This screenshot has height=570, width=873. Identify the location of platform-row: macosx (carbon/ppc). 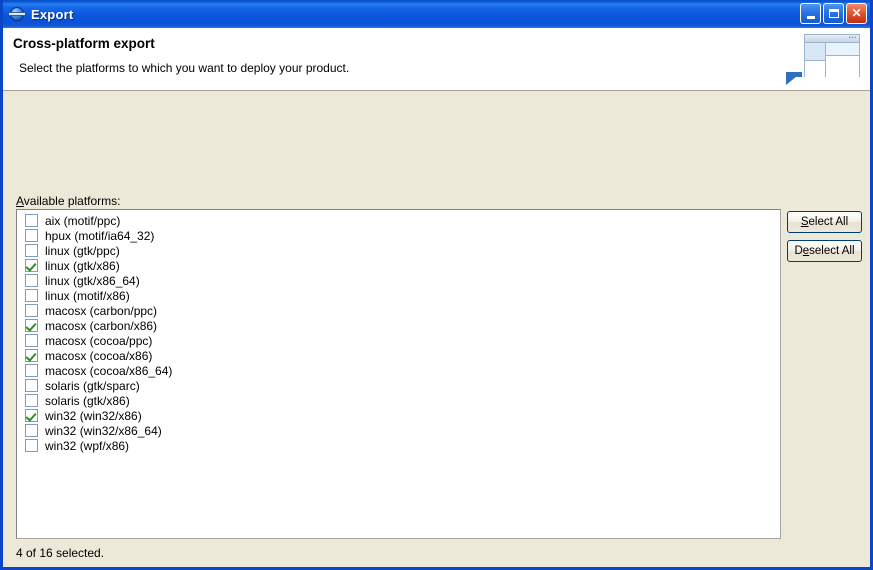
(398, 310).